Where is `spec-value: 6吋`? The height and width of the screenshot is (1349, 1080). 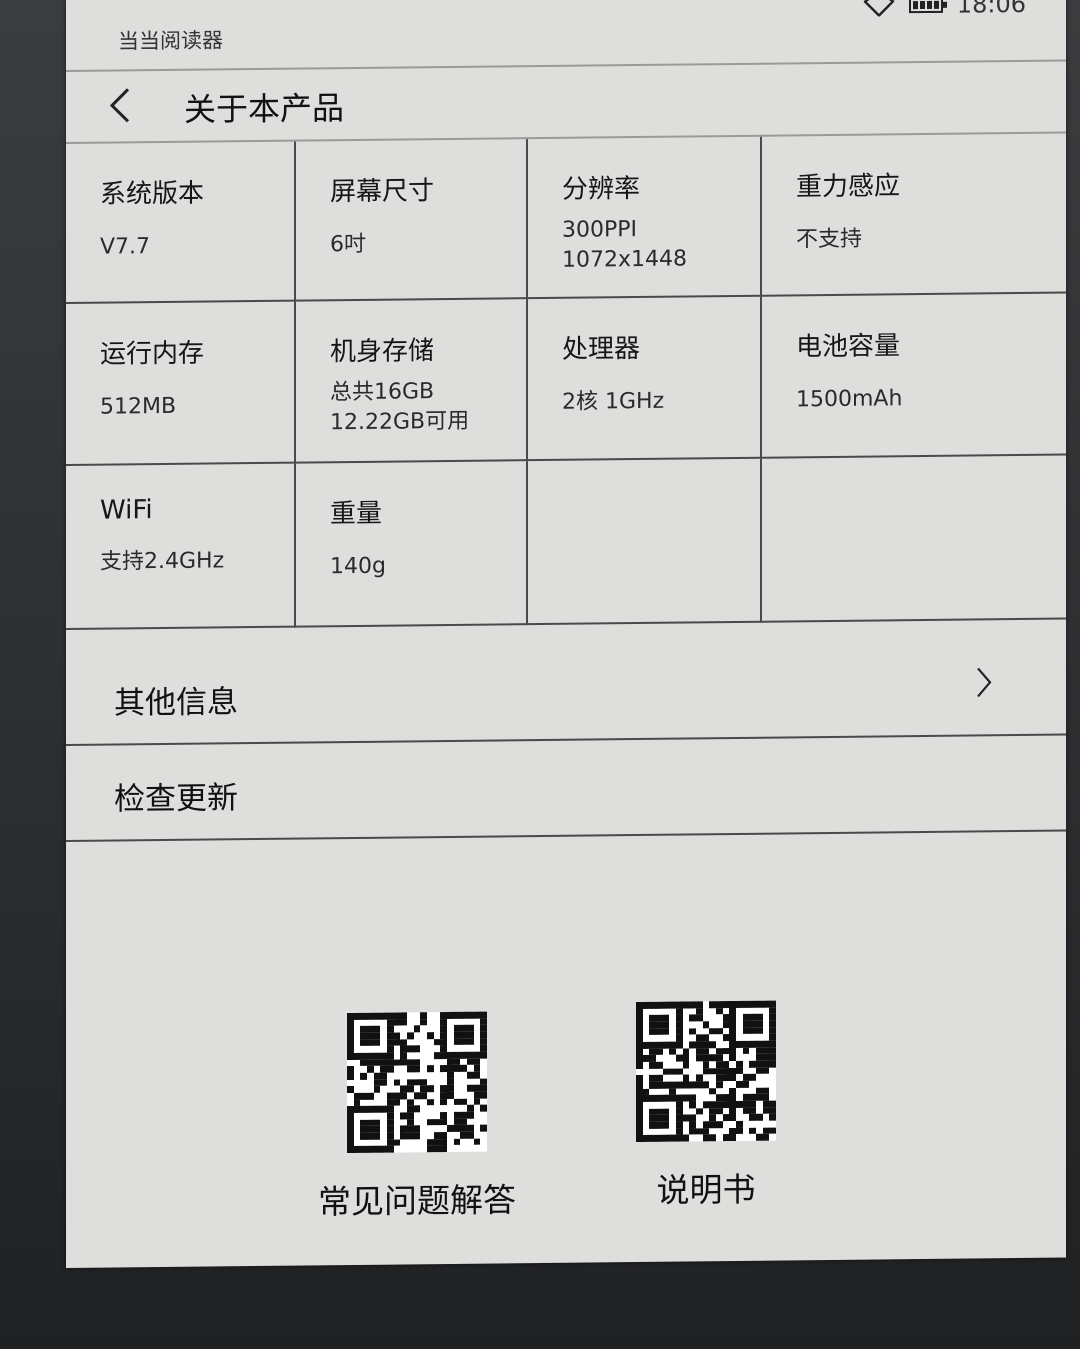
spec-value: 6吋 is located at coordinates (348, 244).